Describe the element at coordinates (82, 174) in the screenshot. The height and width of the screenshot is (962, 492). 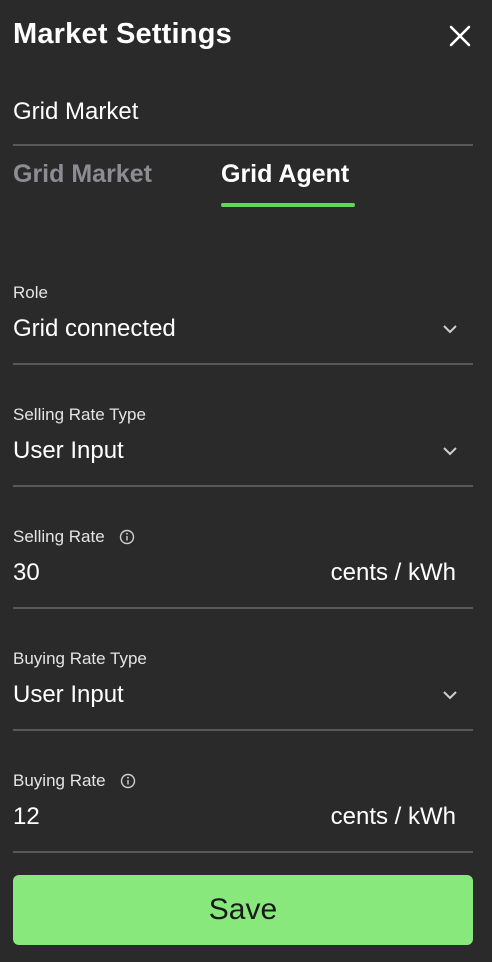
I see `tab-grid-market: Grid Market` at that location.